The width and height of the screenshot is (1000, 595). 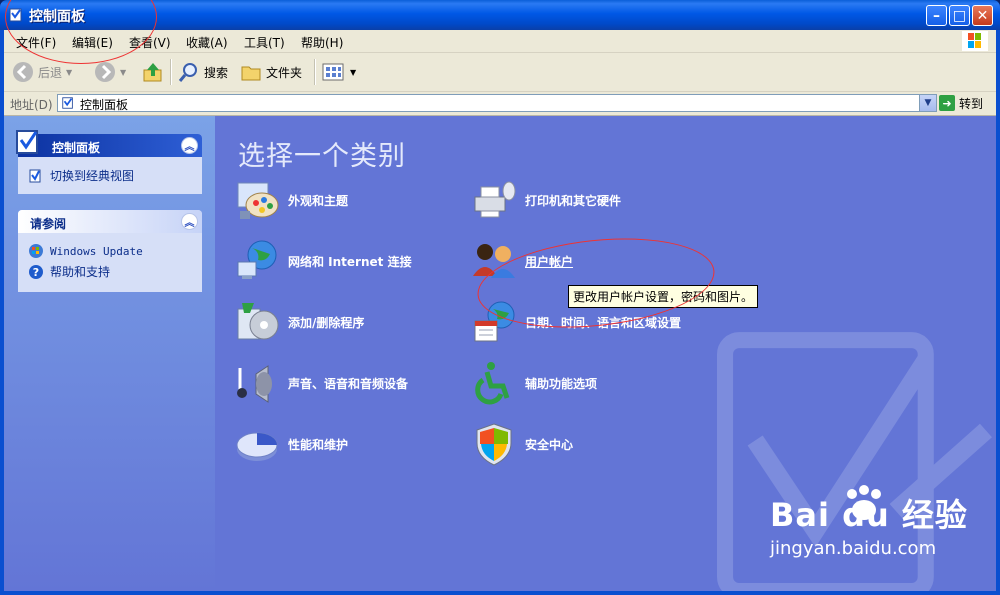 I want to click on back-arrow-icon, so click(x=23, y=72).